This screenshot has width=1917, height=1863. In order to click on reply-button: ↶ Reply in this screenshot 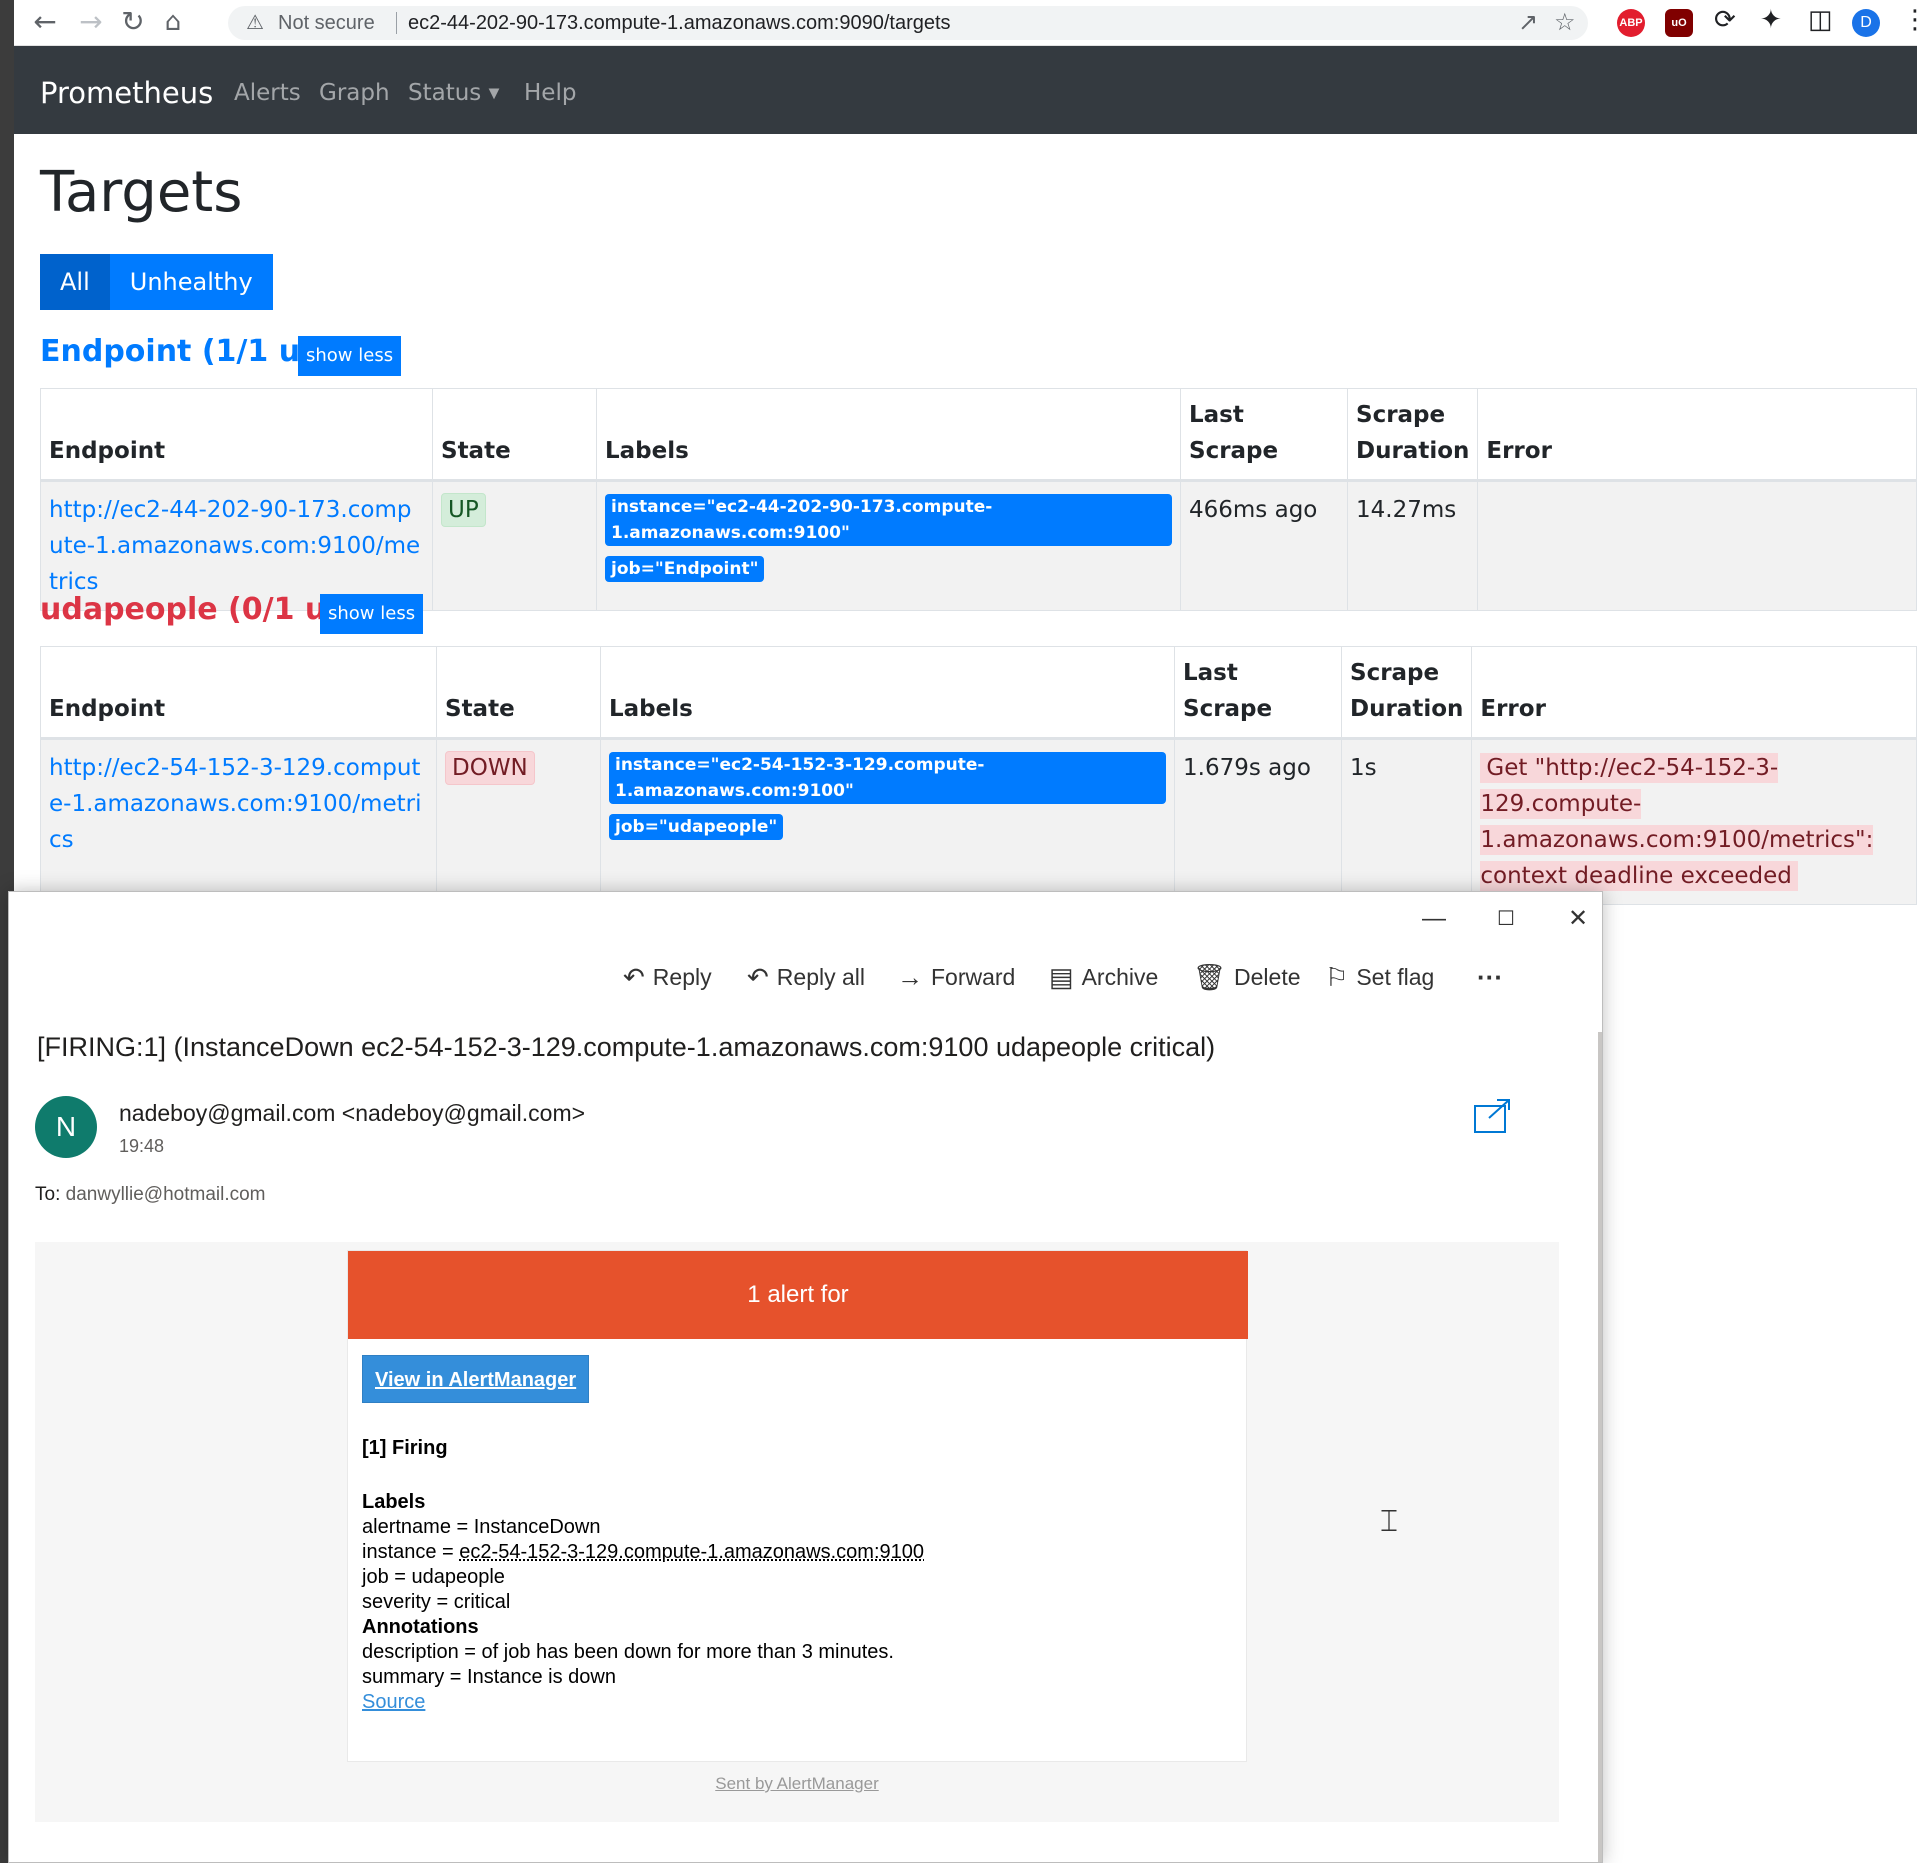, I will do `click(667, 977)`.